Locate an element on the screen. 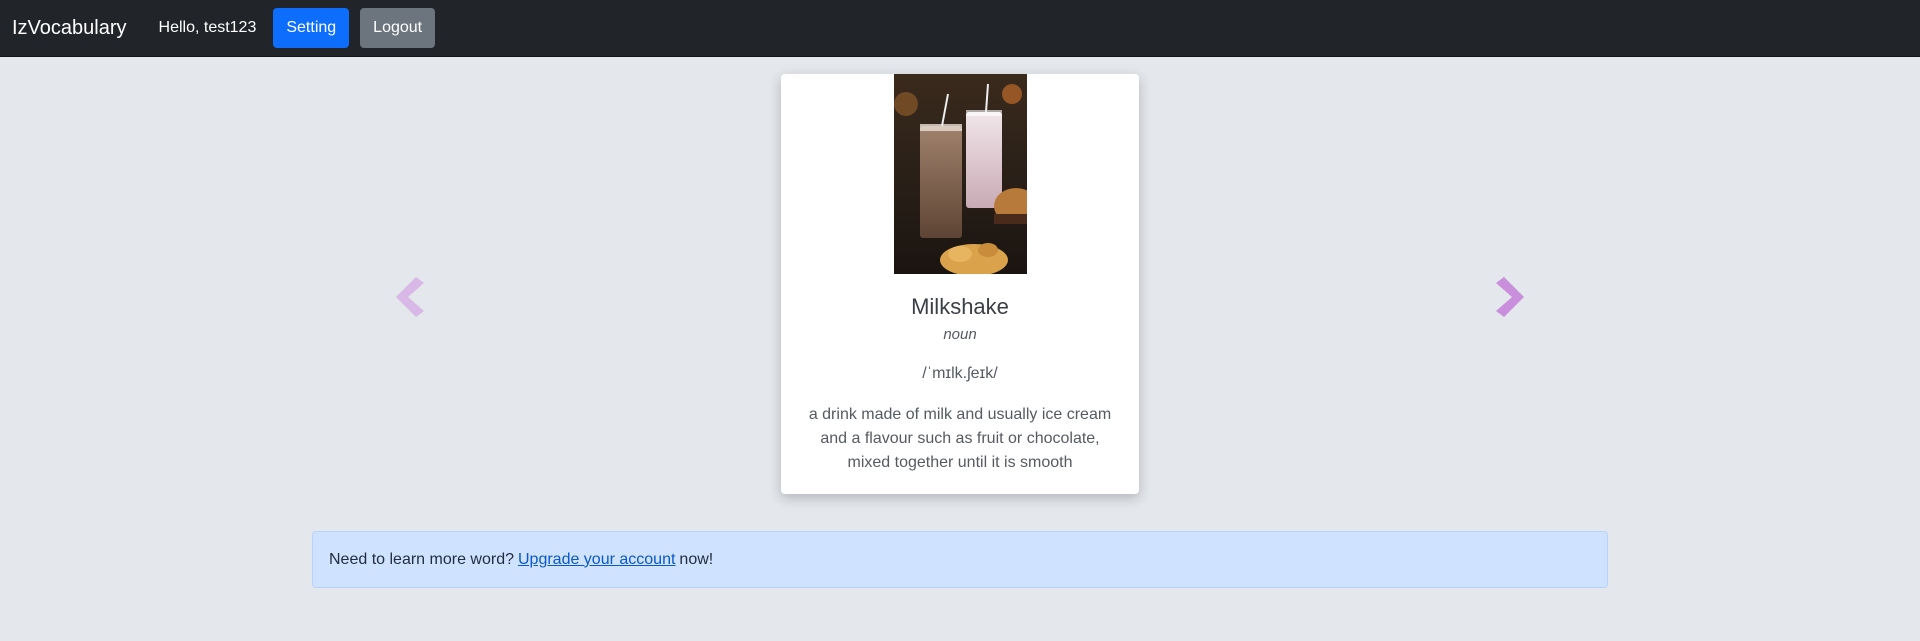  word-title: Milkshake is located at coordinates (960, 306).